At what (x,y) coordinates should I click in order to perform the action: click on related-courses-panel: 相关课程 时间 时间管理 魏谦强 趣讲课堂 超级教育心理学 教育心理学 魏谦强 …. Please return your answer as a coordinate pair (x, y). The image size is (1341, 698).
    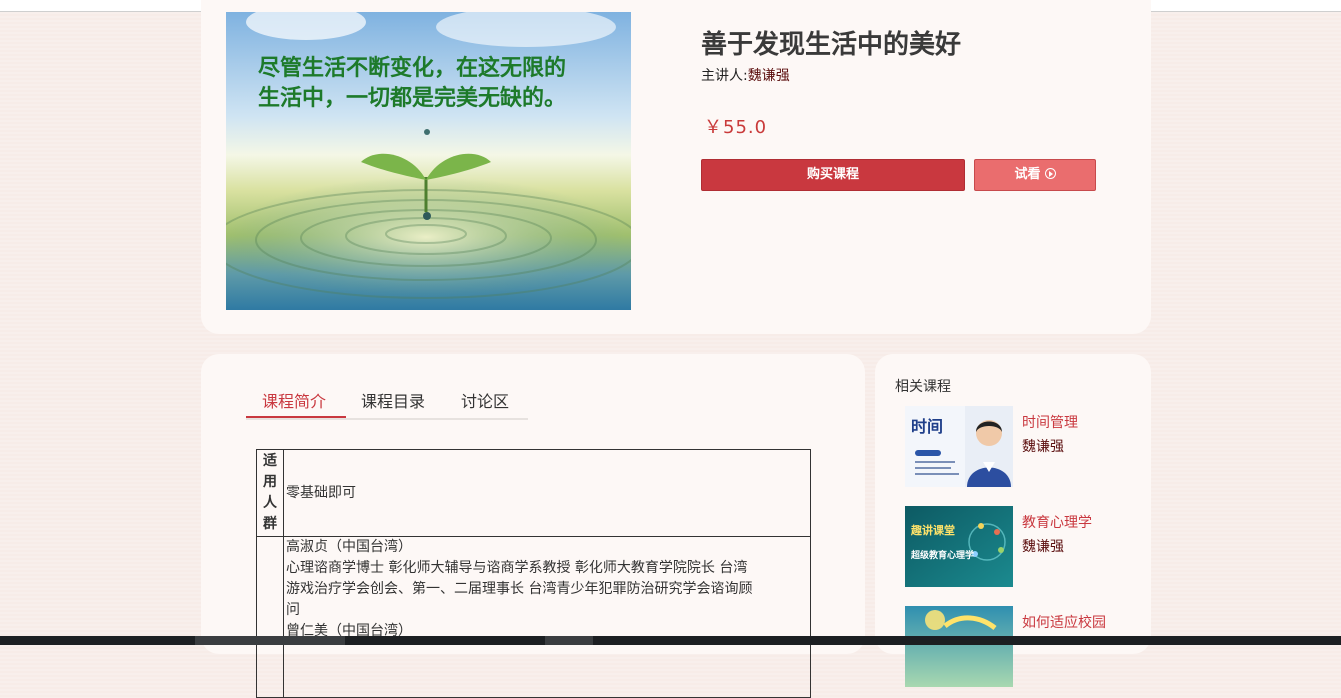
    Looking at the image, I should click on (1013, 520).